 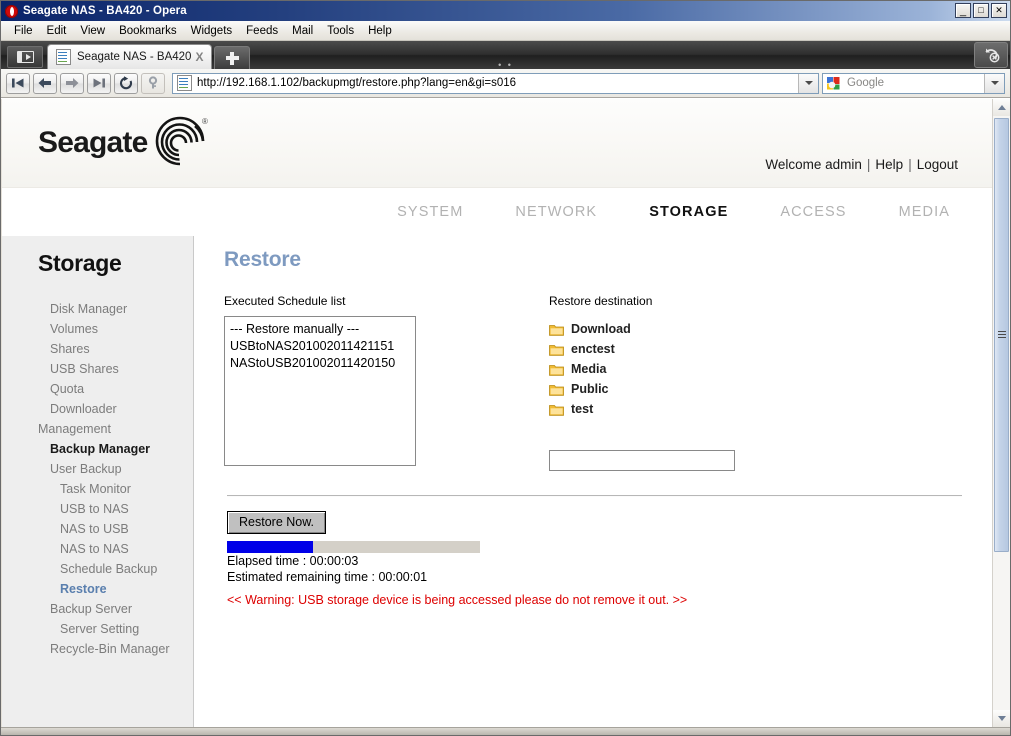 I want to click on browser-tab: Seagate NAS - BA420 X, so click(x=130, y=56).